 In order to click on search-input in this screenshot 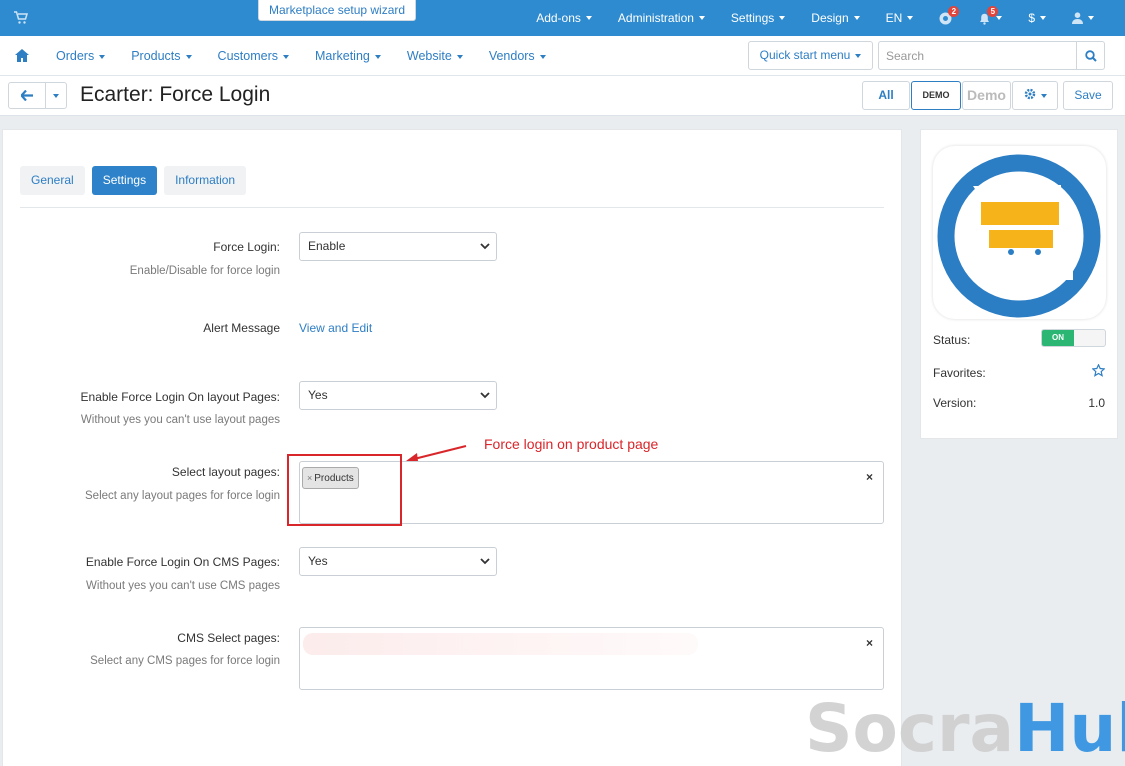, I will do `click(977, 55)`.